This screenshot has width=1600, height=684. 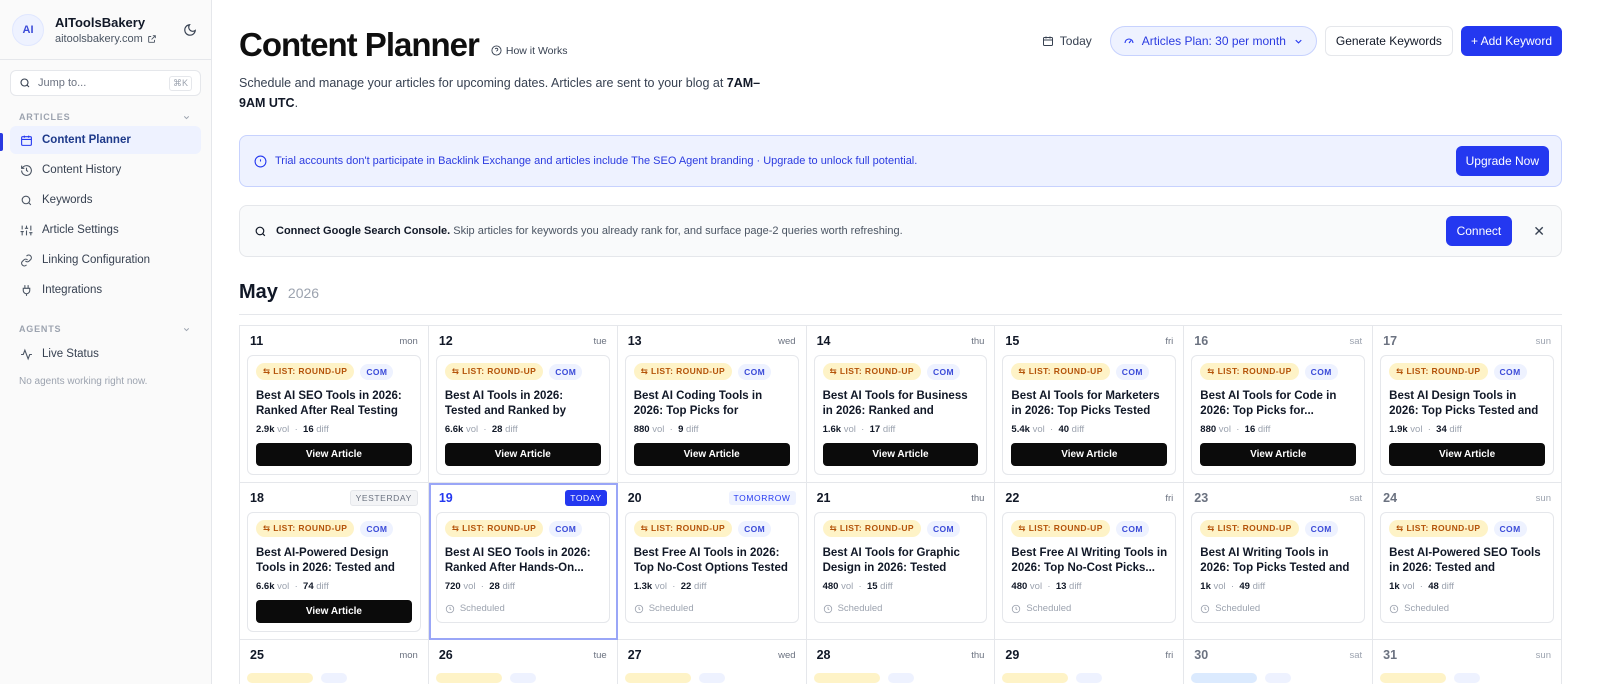 What do you see at coordinates (1064, 429) in the screenshot?
I see `difficulty-value: 40` at bounding box center [1064, 429].